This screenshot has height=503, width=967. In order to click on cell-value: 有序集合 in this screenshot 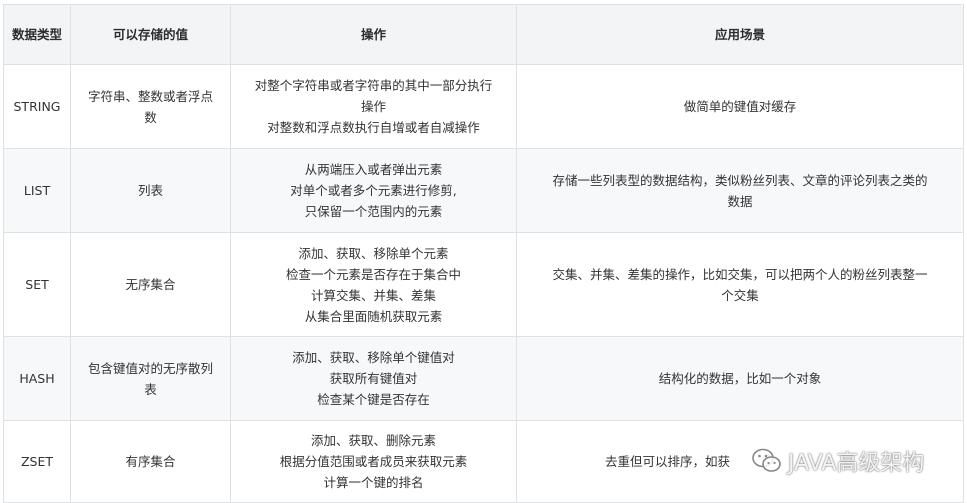, I will do `click(150, 461)`.